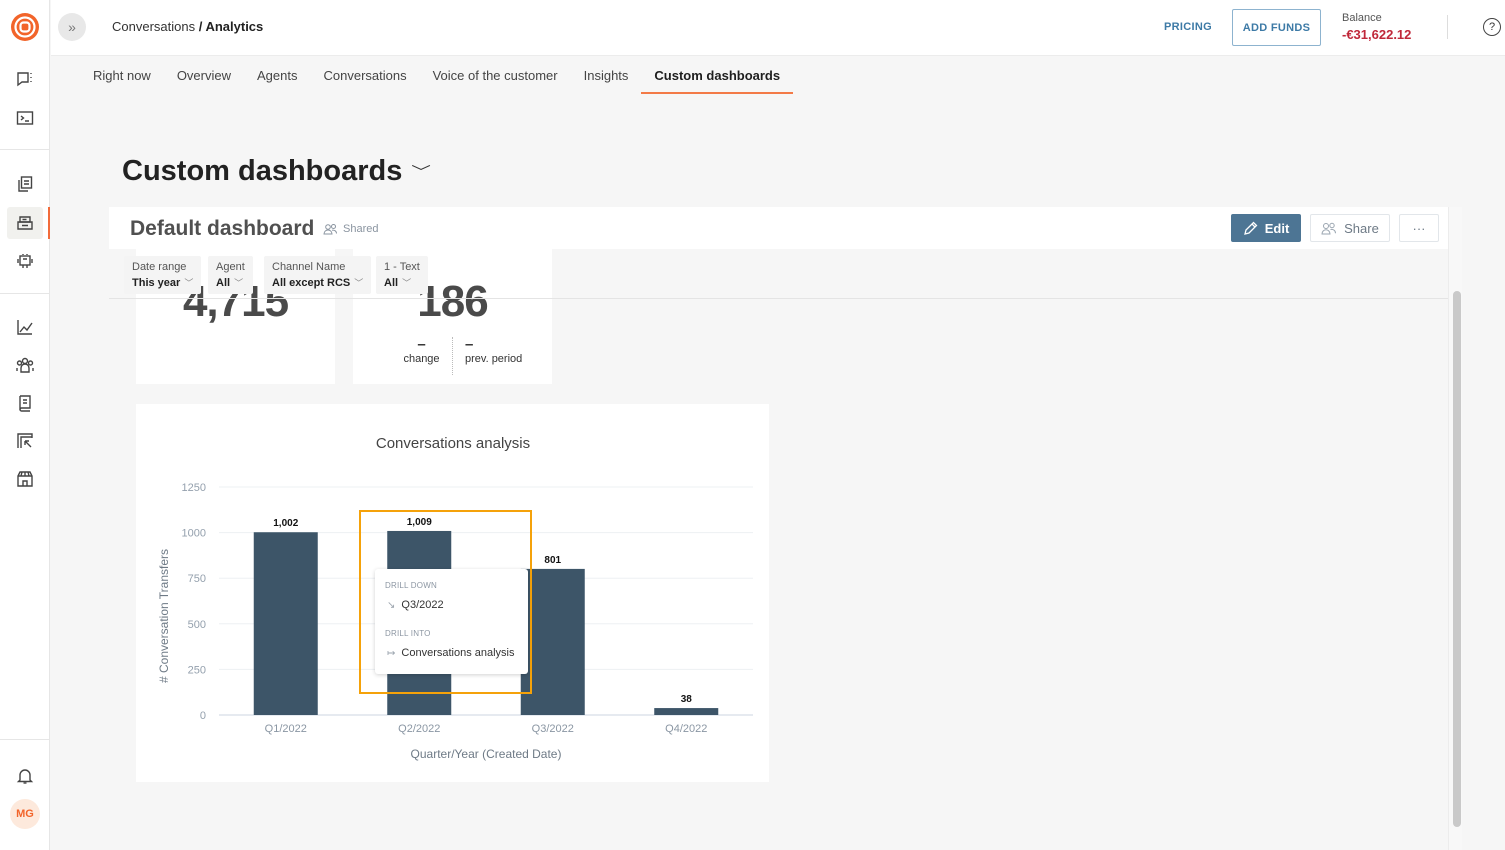  What do you see at coordinates (197, 625) in the screenshot?
I see `y-tick-label: 500` at bounding box center [197, 625].